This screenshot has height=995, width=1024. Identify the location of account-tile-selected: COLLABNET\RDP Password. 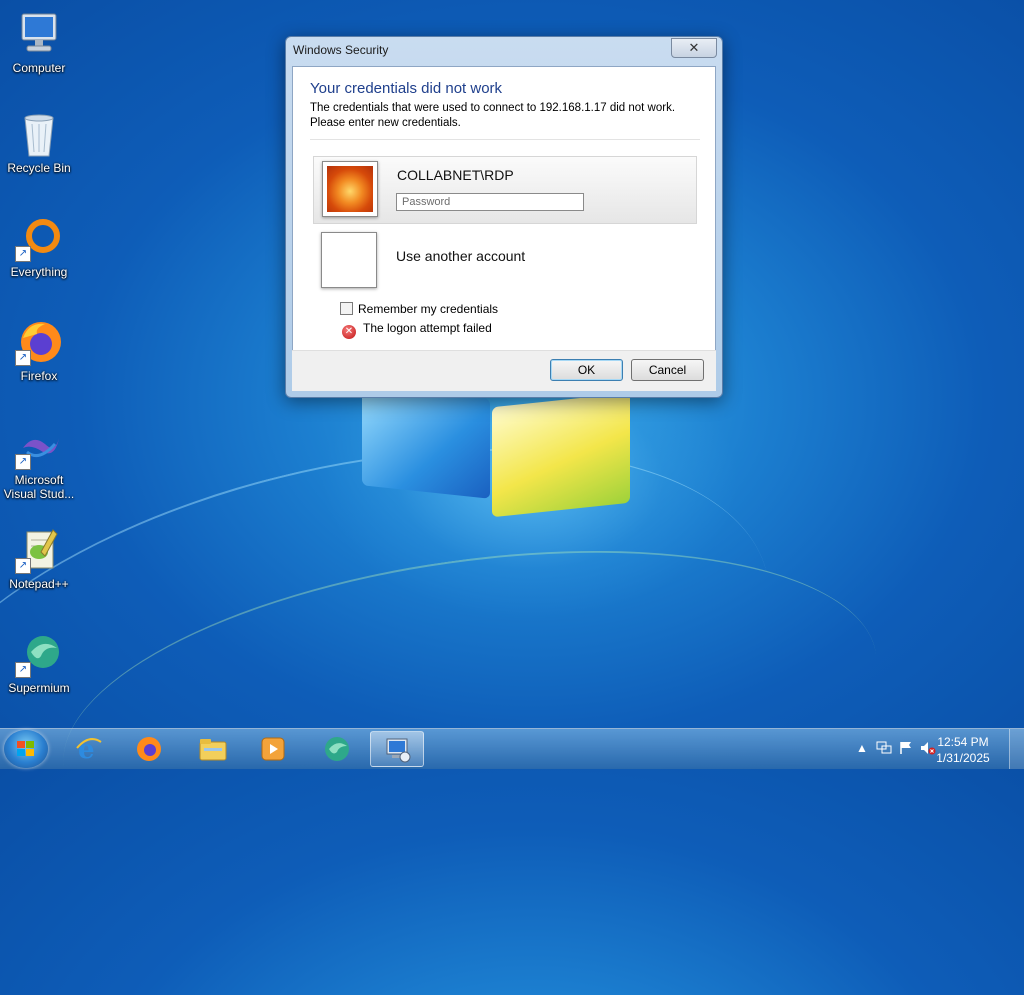
(505, 190).